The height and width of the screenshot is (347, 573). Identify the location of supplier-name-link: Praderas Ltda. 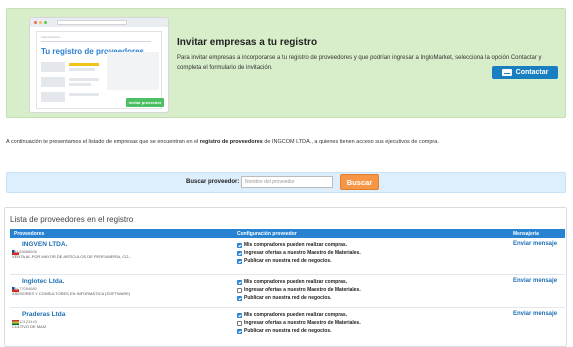
(43, 314).